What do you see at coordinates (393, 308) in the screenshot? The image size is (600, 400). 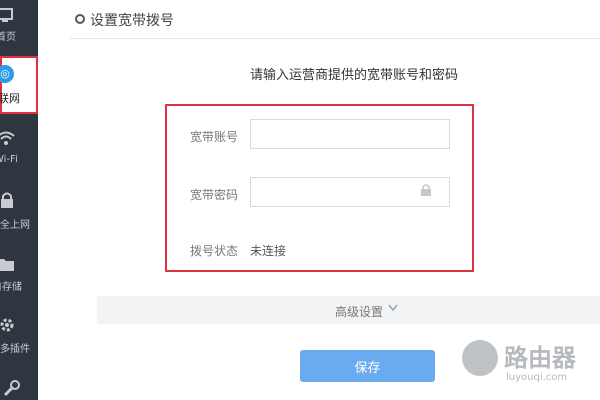 I see `chevron-down-icon` at bounding box center [393, 308].